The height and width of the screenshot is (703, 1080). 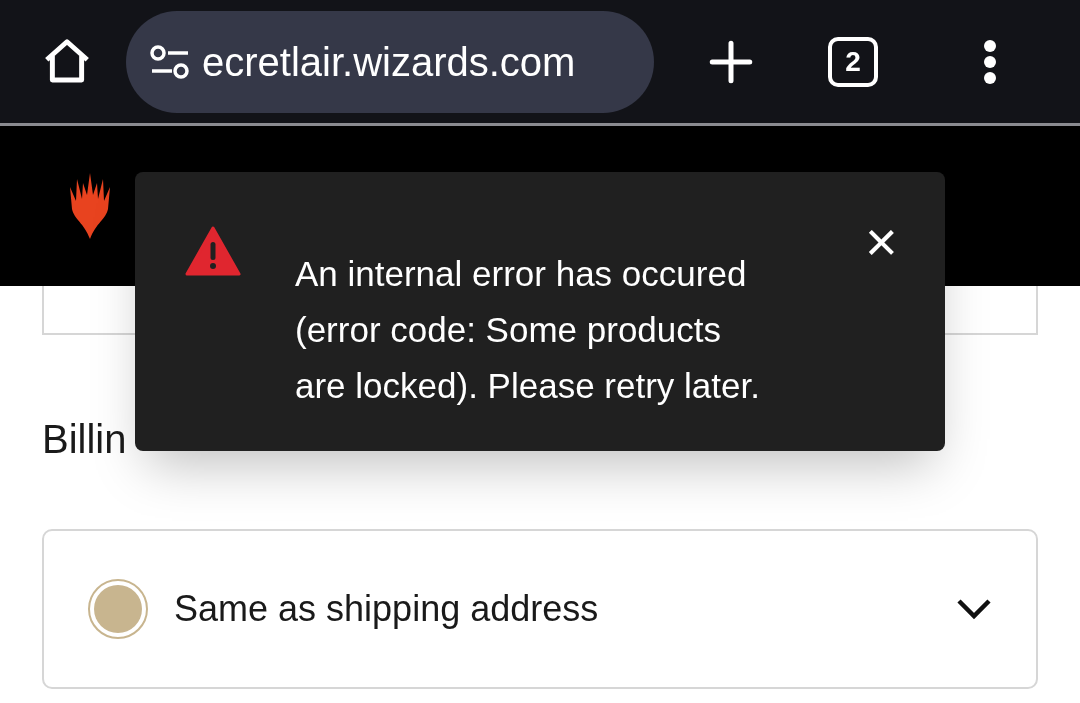 What do you see at coordinates (881, 242) in the screenshot?
I see `close-button: ×` at bounding box center [881, 242].